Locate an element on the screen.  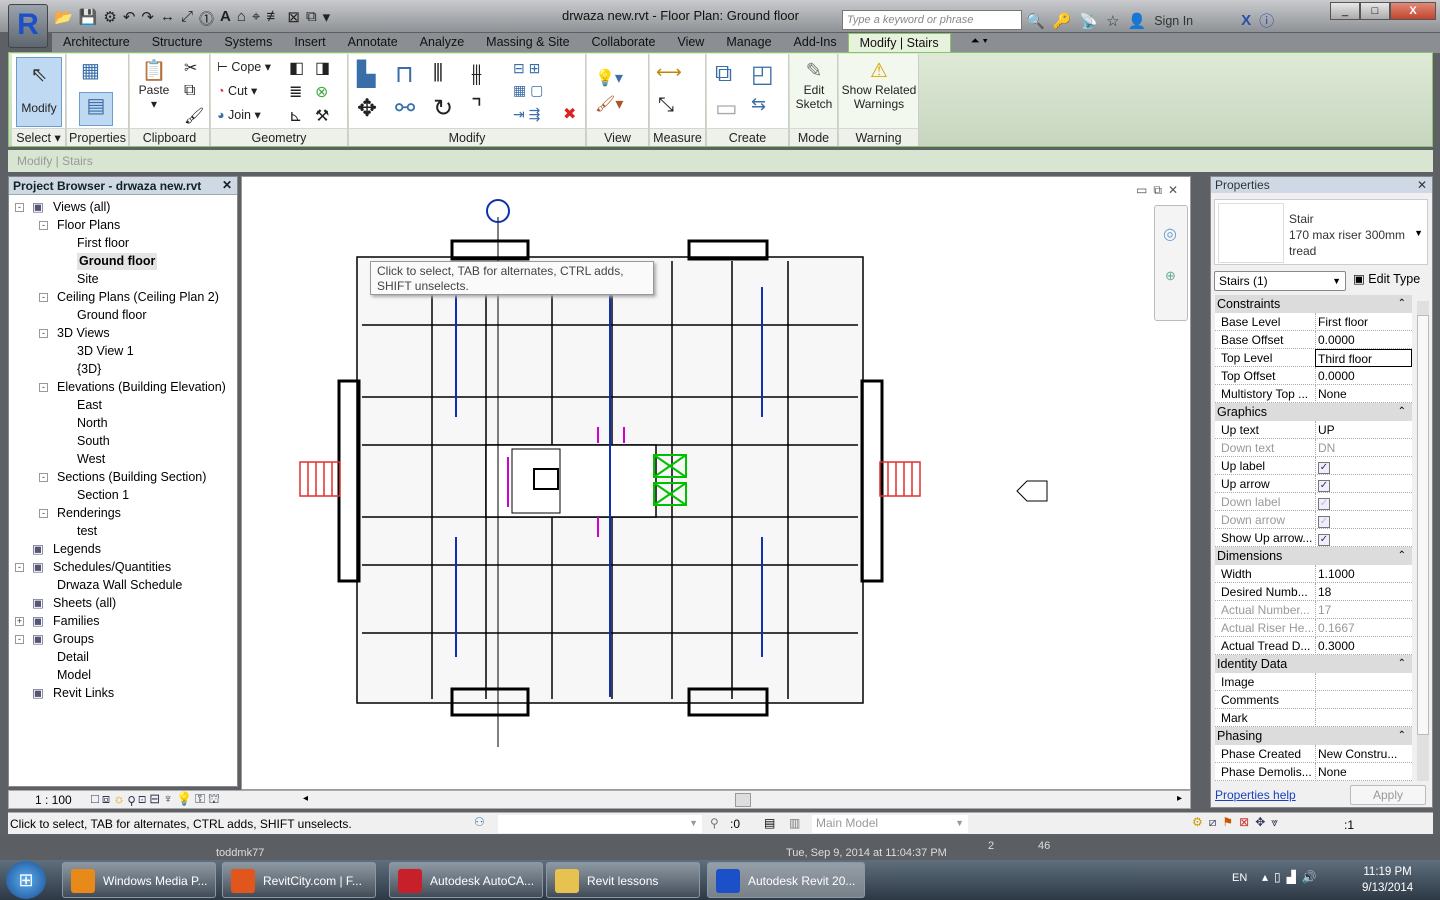
close-icon: ✕ is located at coordinates (227, 185).